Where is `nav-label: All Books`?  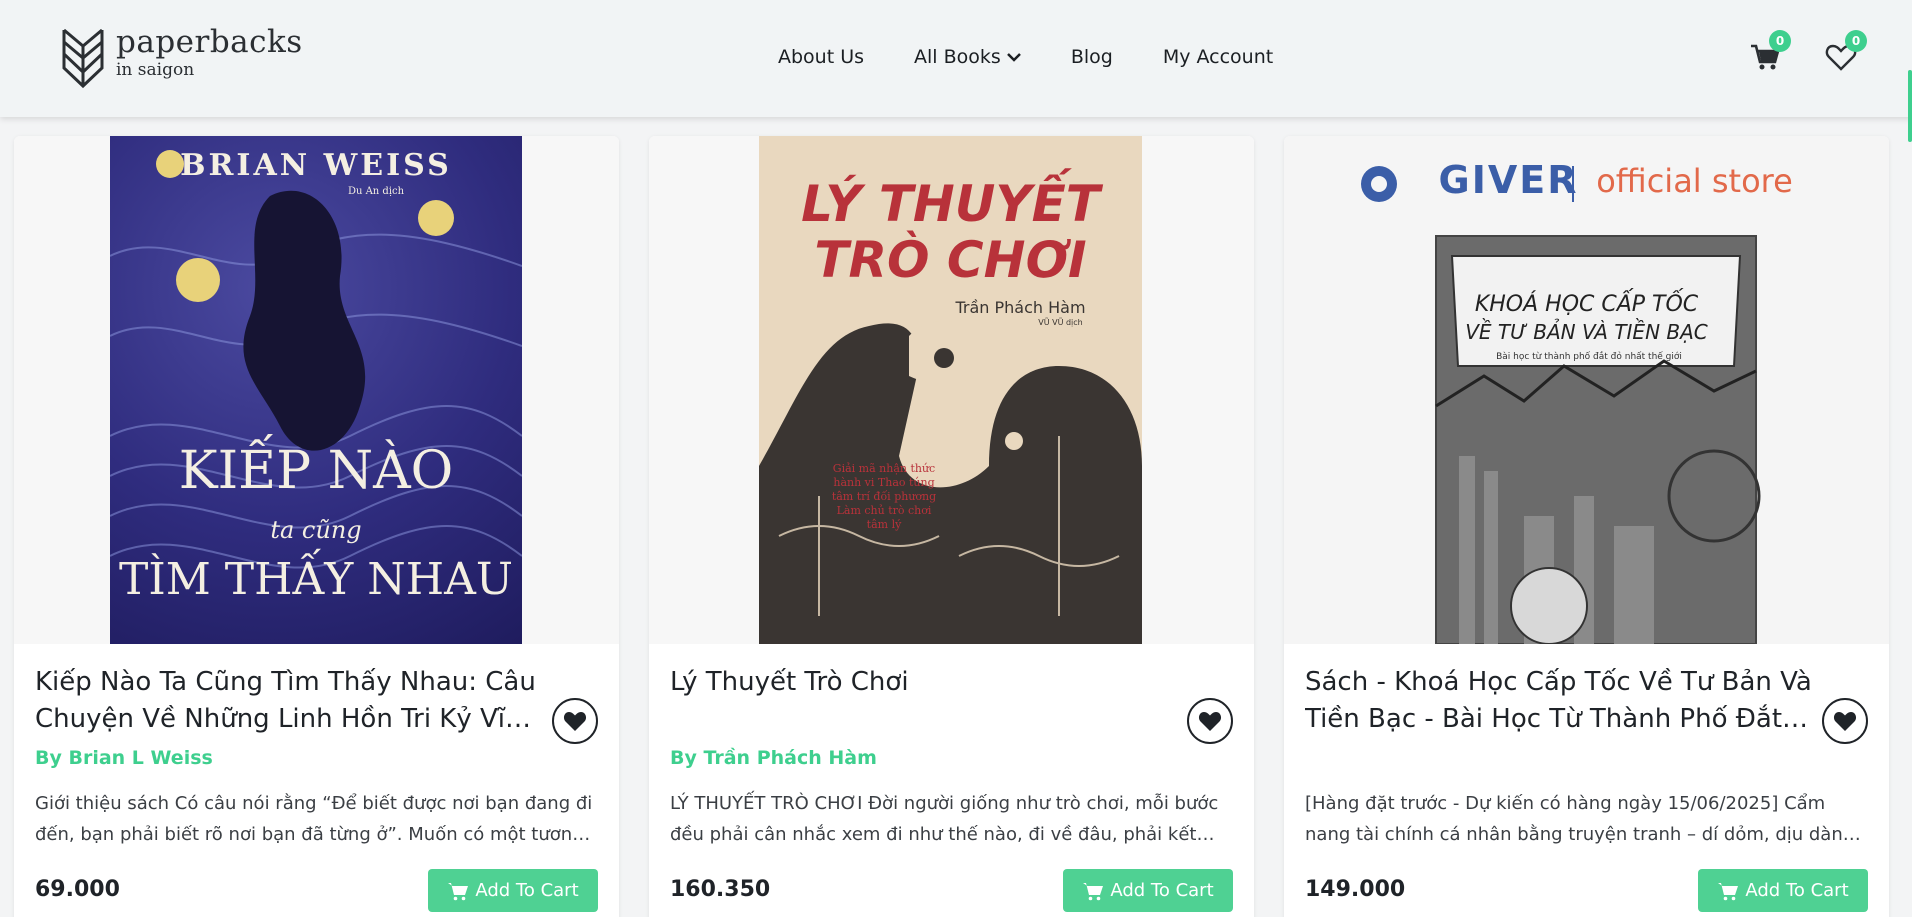 nav-label: All Books is located at coordinates (957, 57).